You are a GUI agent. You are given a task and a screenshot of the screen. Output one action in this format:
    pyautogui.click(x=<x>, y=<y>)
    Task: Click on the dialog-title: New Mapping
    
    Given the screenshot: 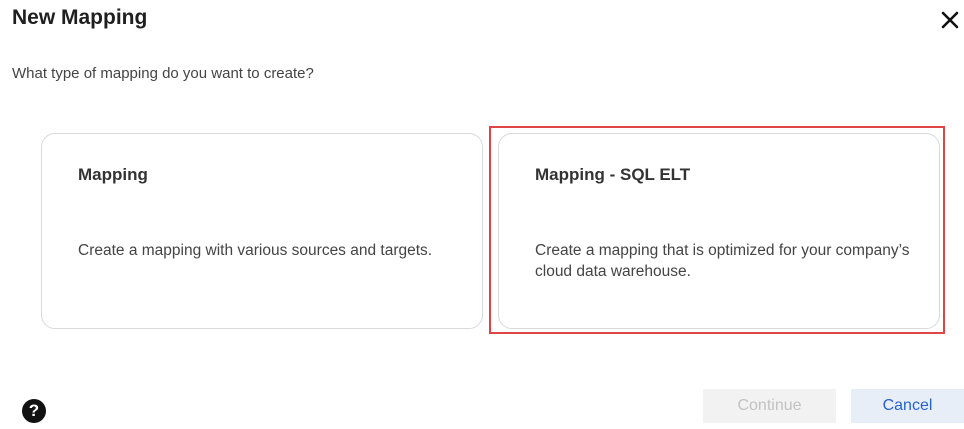 What is the action you would take?
    pyautogui.click(x=80, y=17)
    